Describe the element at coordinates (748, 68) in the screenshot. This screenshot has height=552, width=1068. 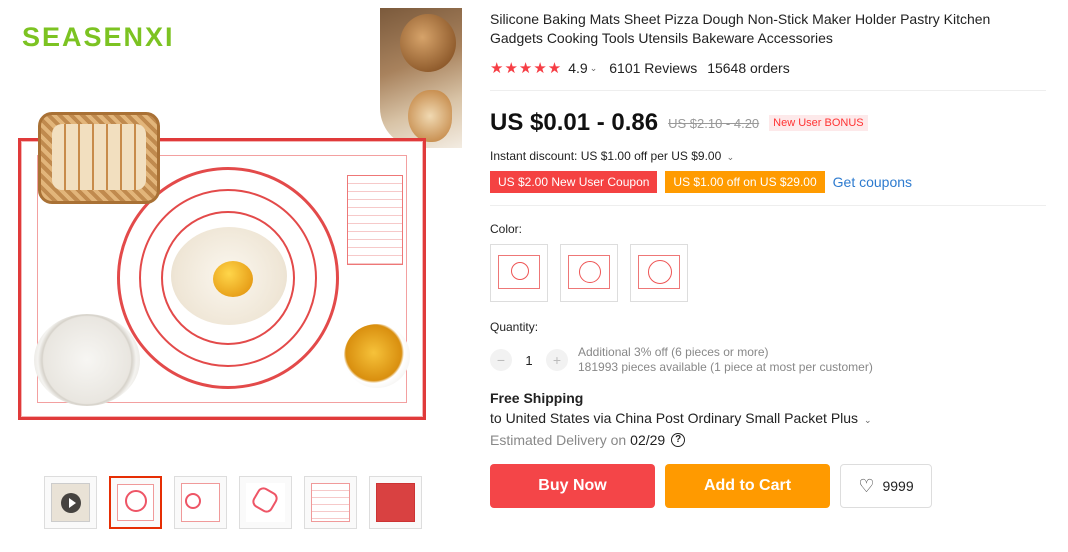
I see `orders-count: 15648 orders` at that location.